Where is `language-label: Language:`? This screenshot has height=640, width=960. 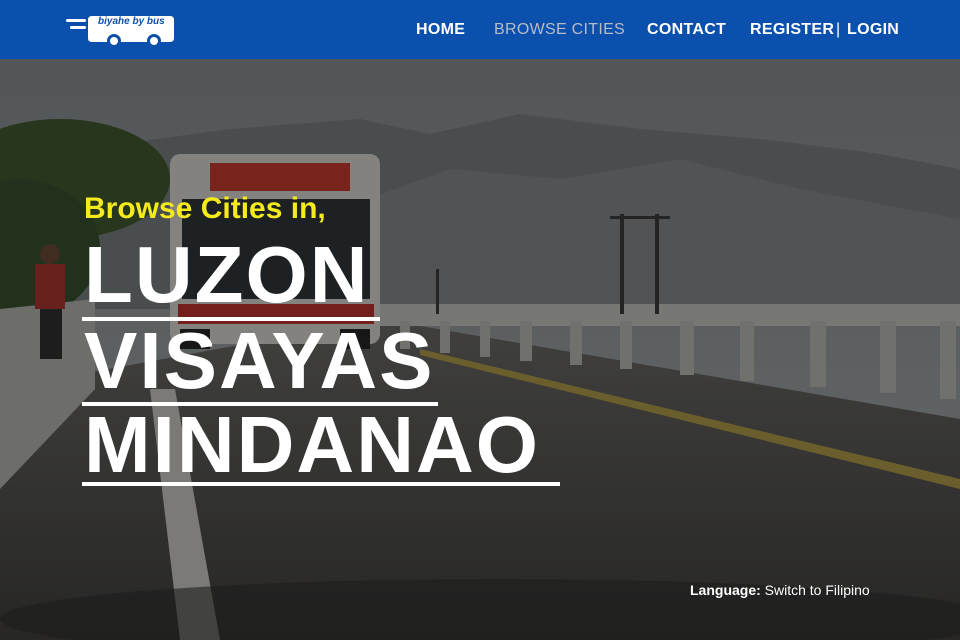
language-label: Language: is located at coordinates (725, 590).